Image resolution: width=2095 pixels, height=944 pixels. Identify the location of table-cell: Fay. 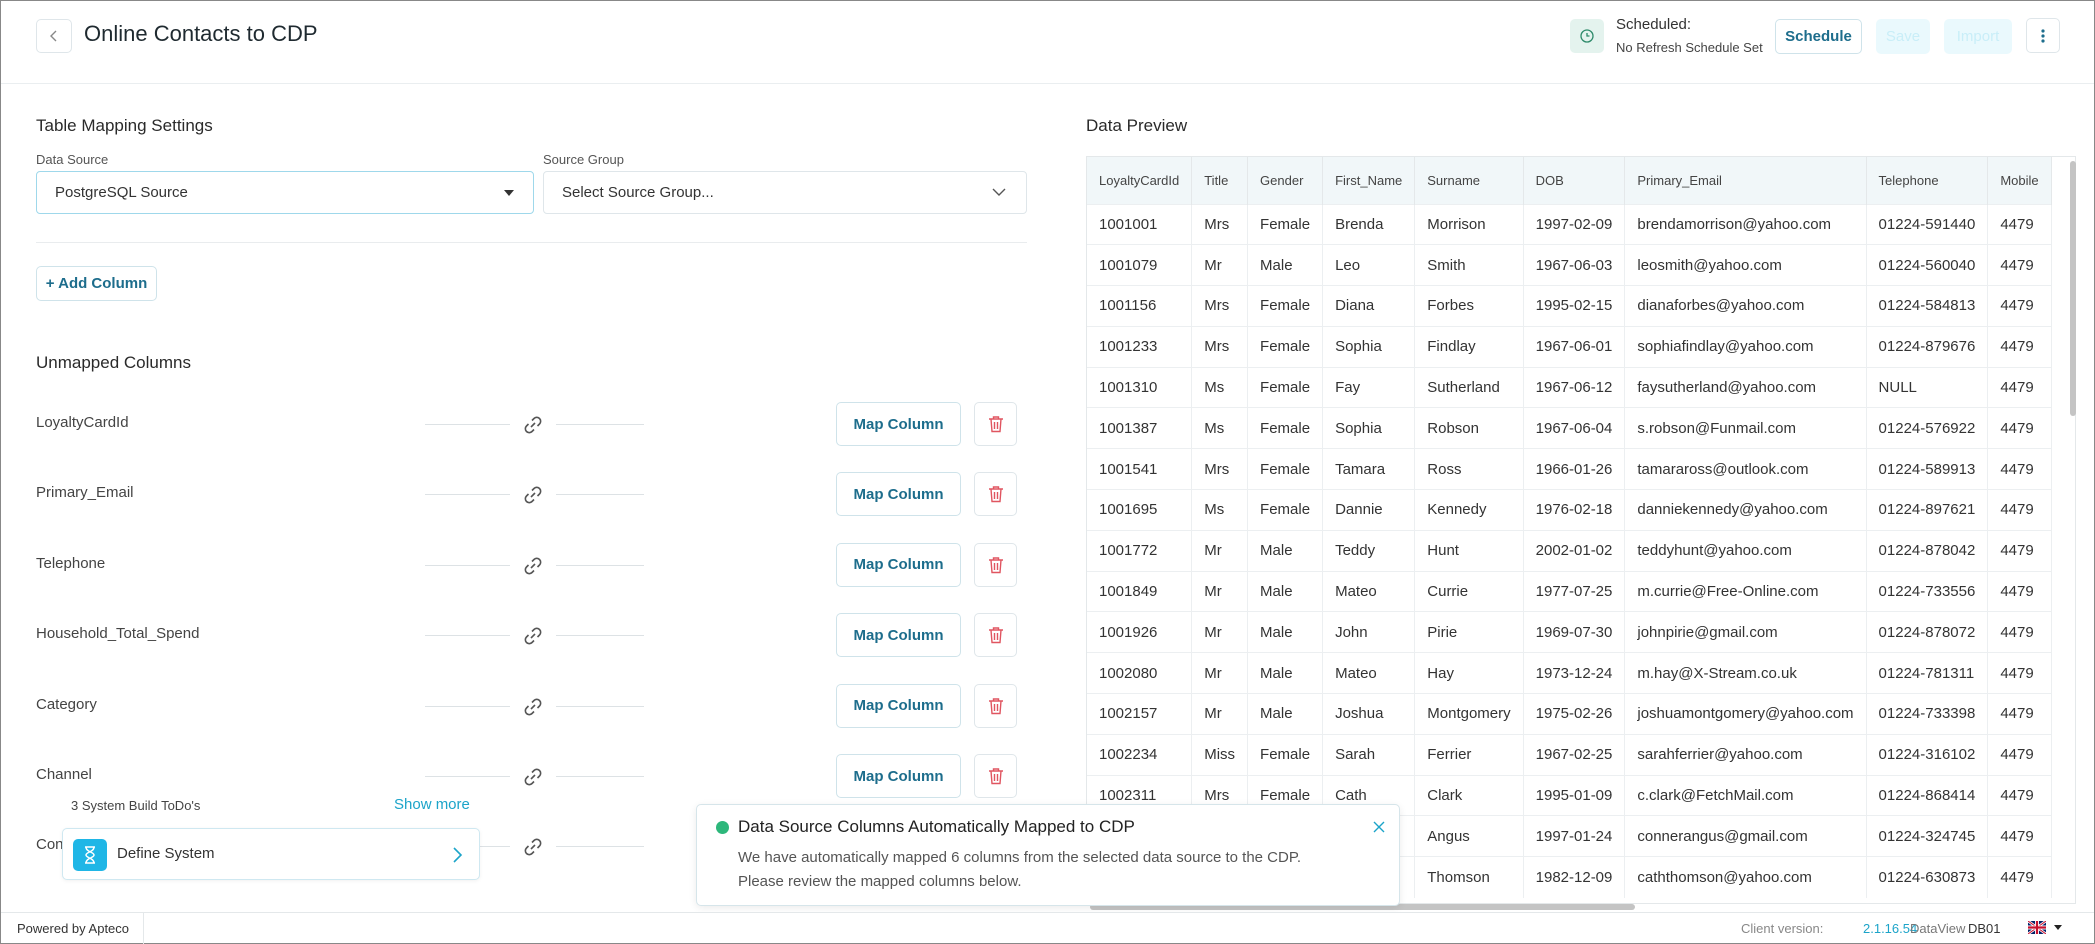
(1369, 387).